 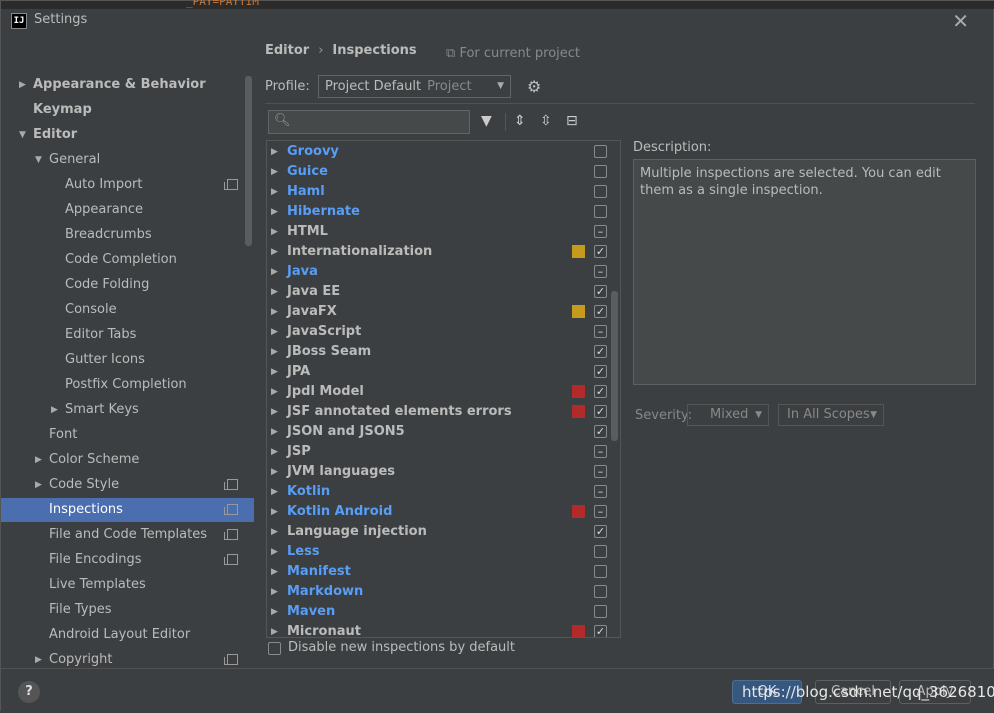 I want to click on sidebar-item: File and Code Templates, so click(x=127, y=535).